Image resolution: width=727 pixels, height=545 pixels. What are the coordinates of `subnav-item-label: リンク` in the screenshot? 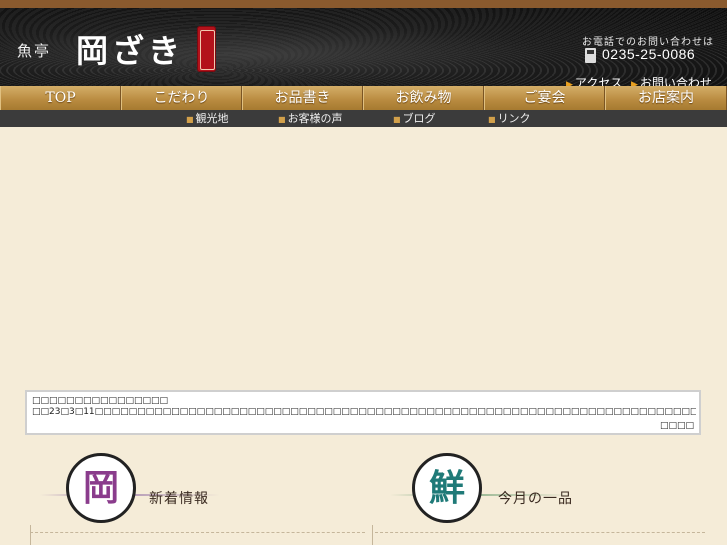 It's located at (514, 118).